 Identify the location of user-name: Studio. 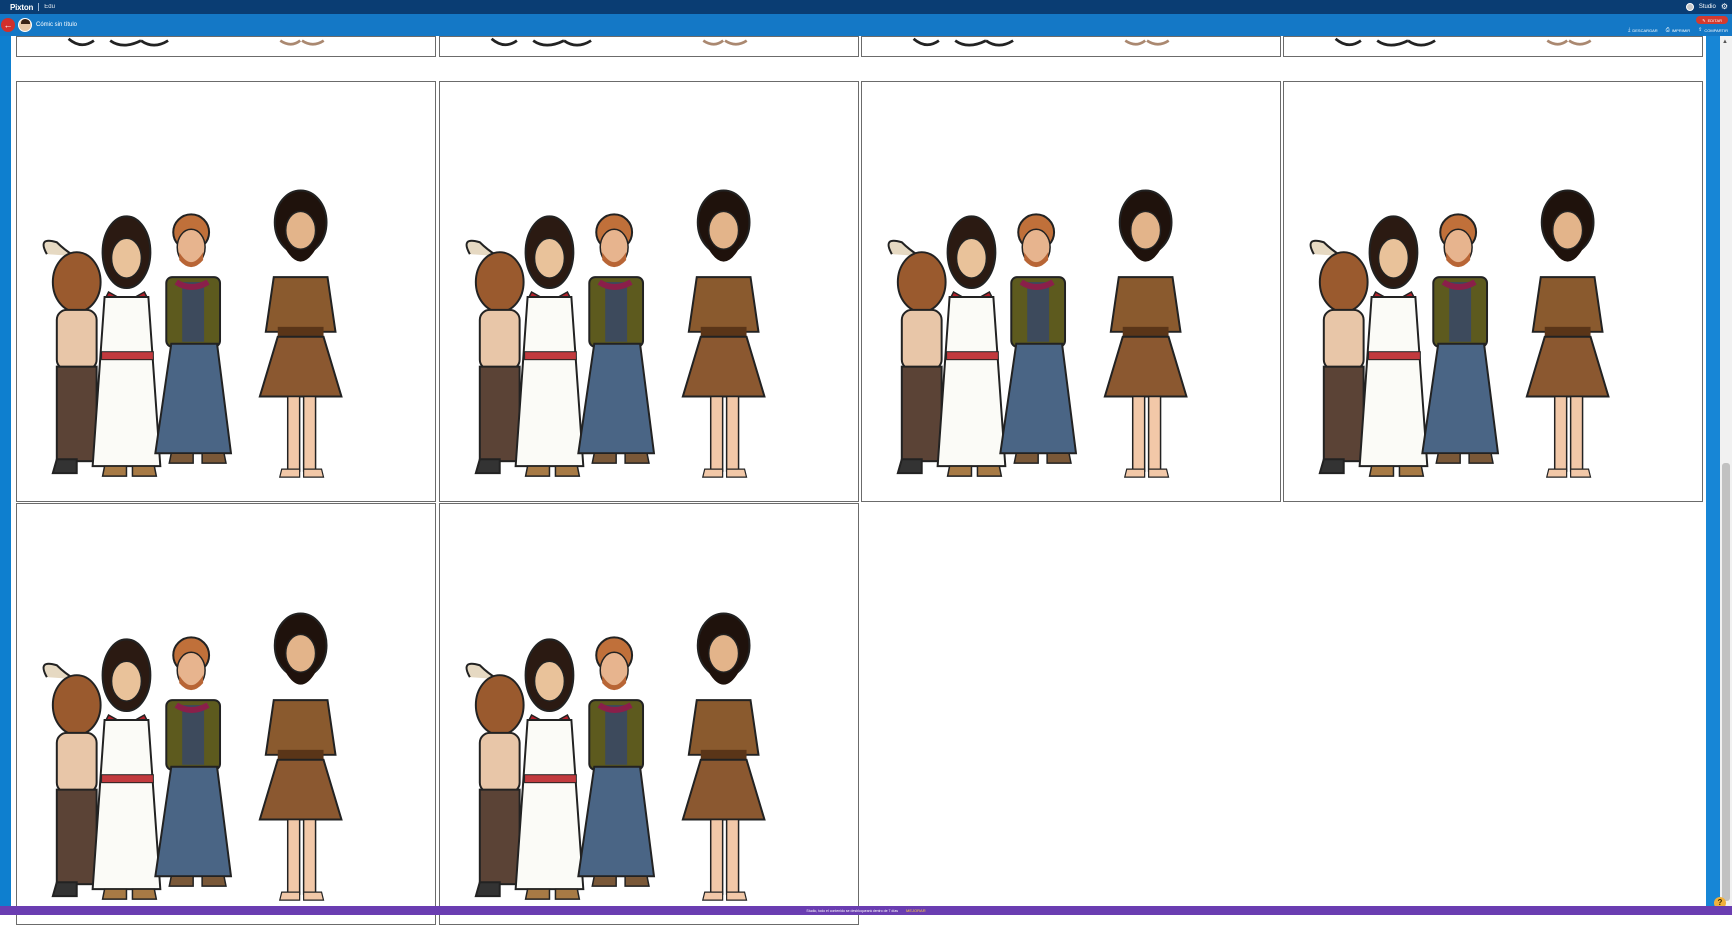
(1707, 7).